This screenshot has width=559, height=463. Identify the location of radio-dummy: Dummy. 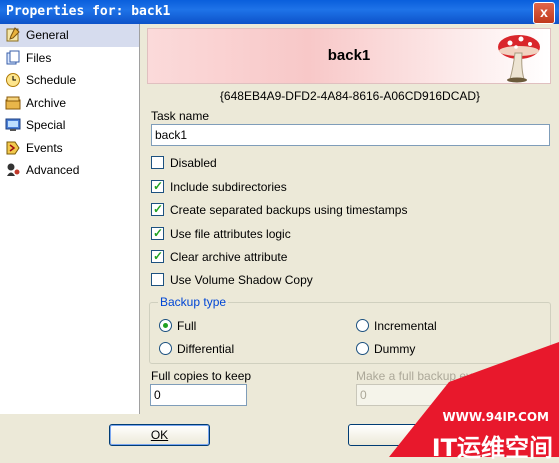
(385, 349).